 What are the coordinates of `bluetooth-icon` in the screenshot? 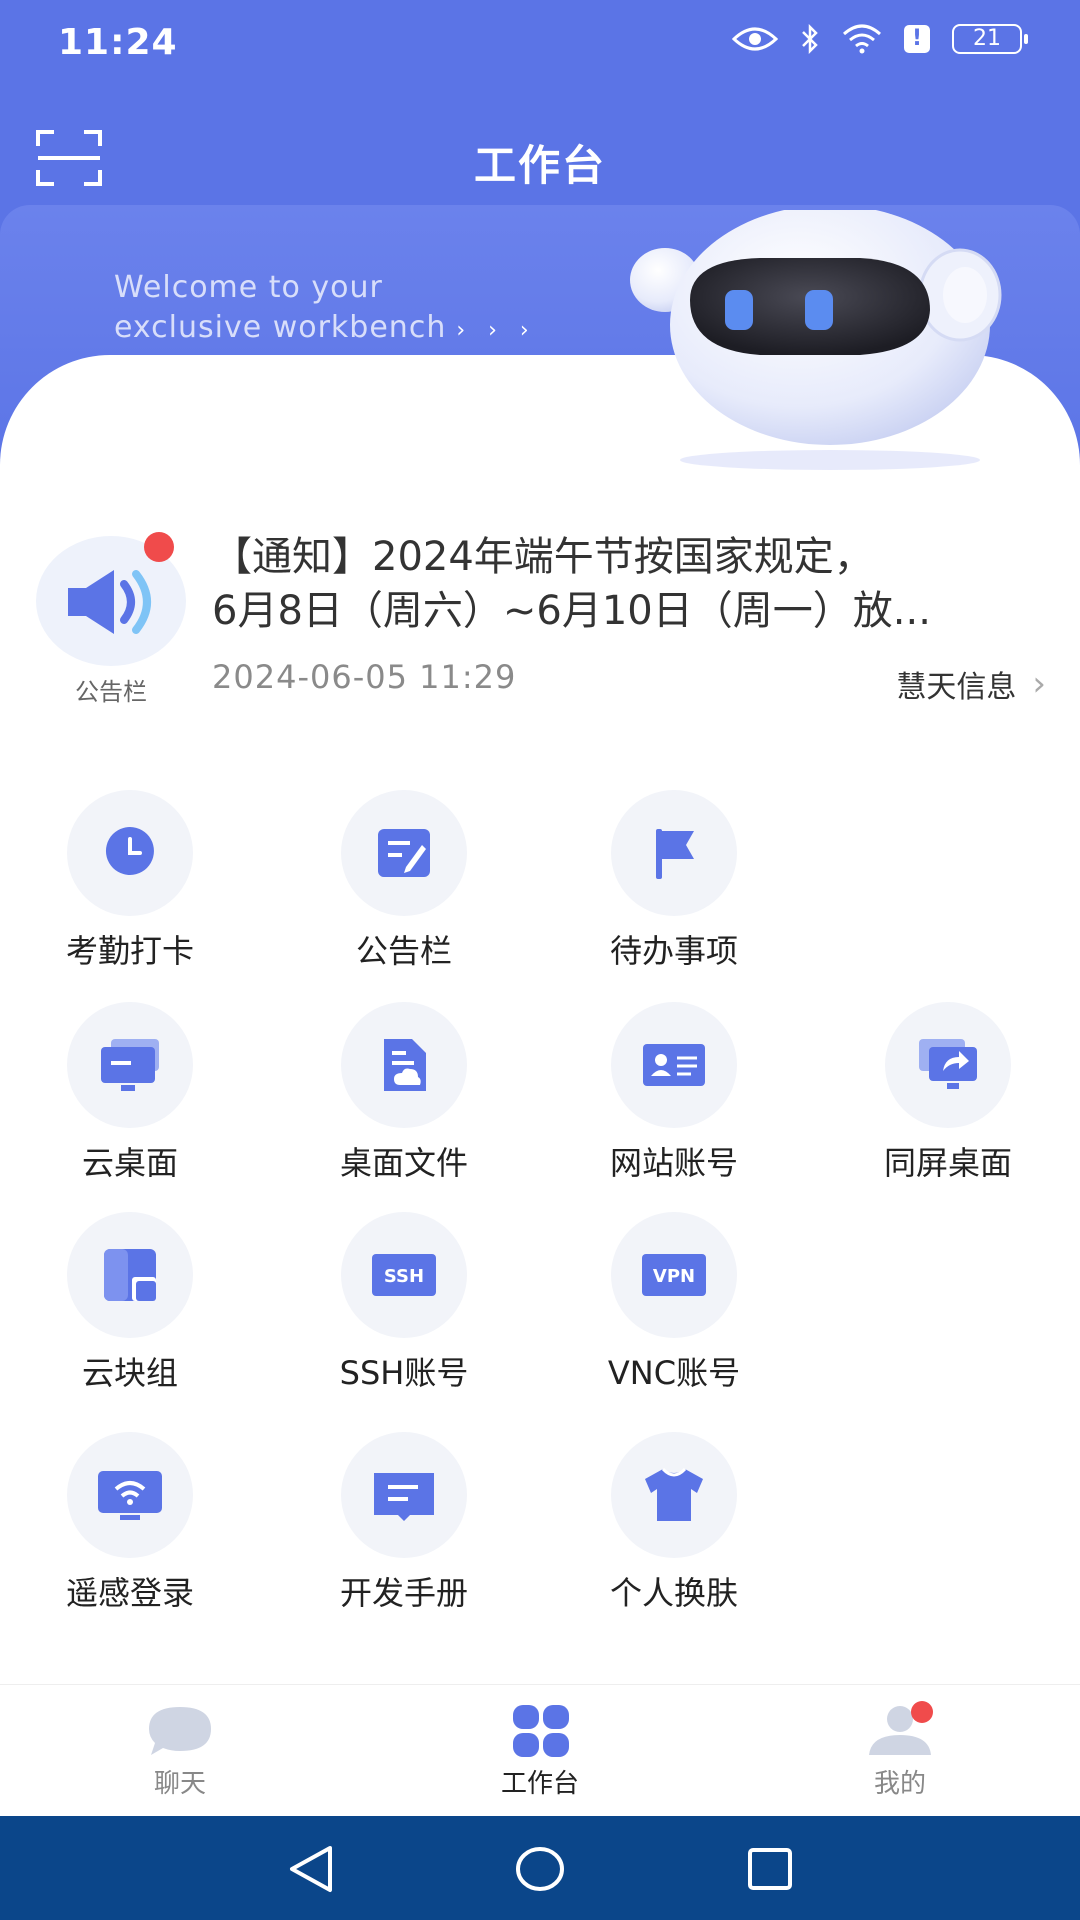 It's located at (810, 39).